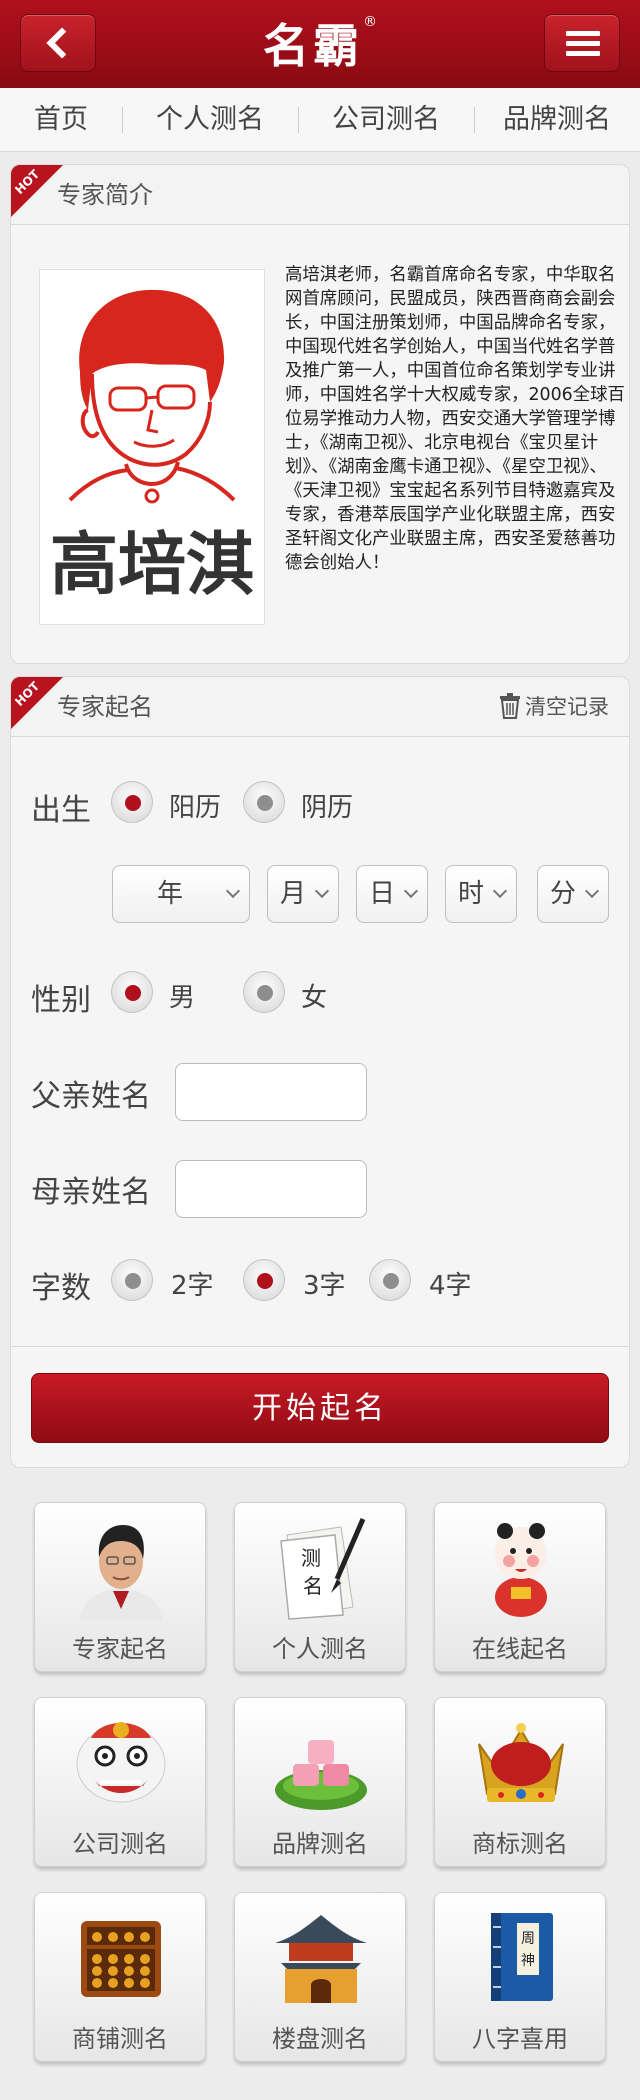  I want to click on service-trademark-test: 商标测名, so click(520, 1782).